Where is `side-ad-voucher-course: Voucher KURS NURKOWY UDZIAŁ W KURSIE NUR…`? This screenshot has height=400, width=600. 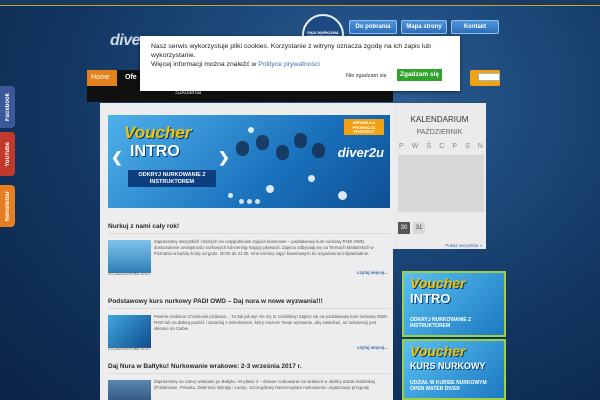 side-ad-voucher-course: Voucher KURS NURKOWY UDZIAŁ W KURSIE NUR… is located at coordinates (454, 369).